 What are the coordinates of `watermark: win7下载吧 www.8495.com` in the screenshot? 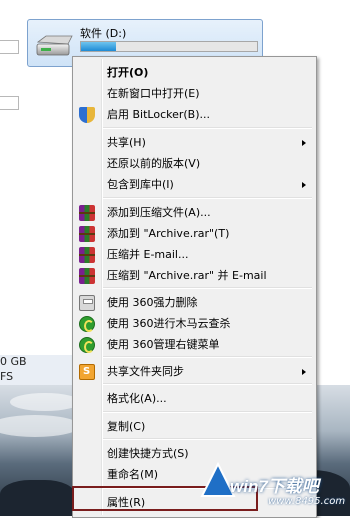 It's located at (275, 486).